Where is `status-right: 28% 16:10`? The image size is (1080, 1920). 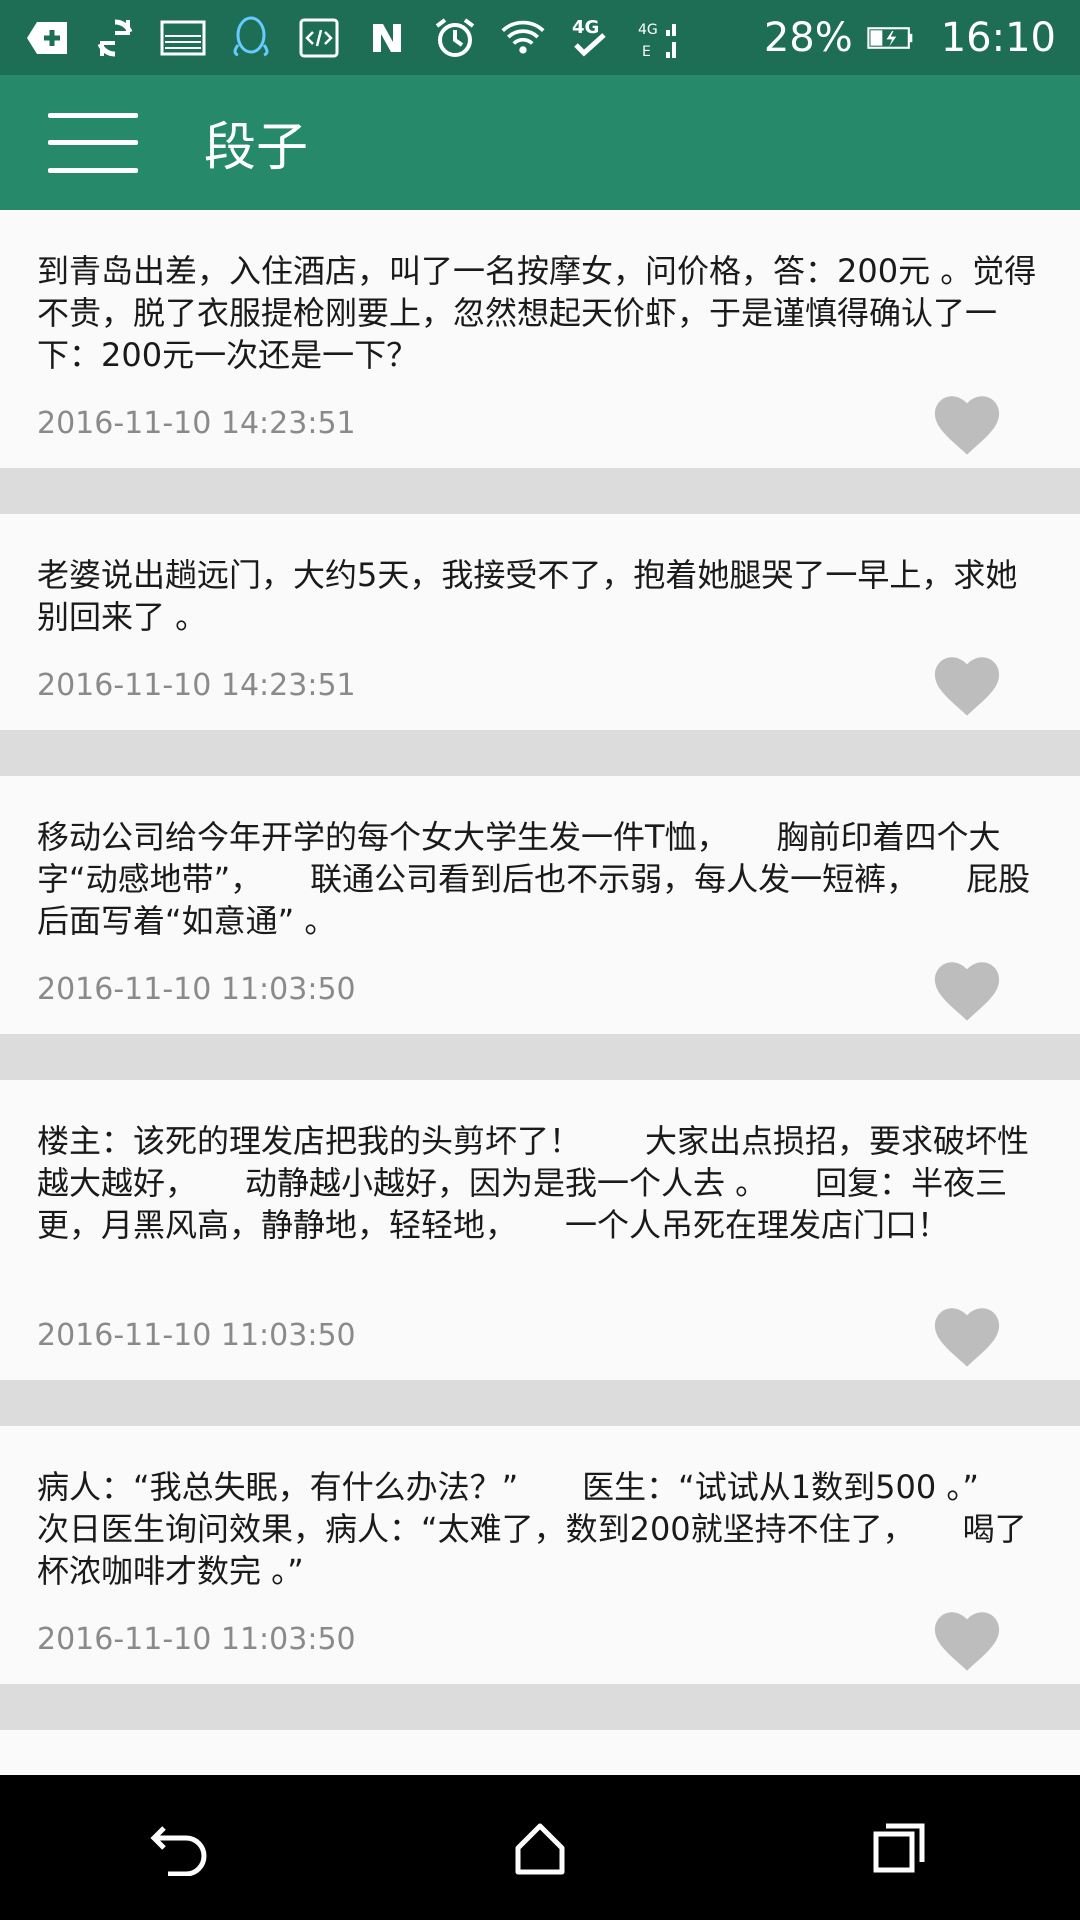 status-right: 28% 16:10 is located at coordinates (910, 38).